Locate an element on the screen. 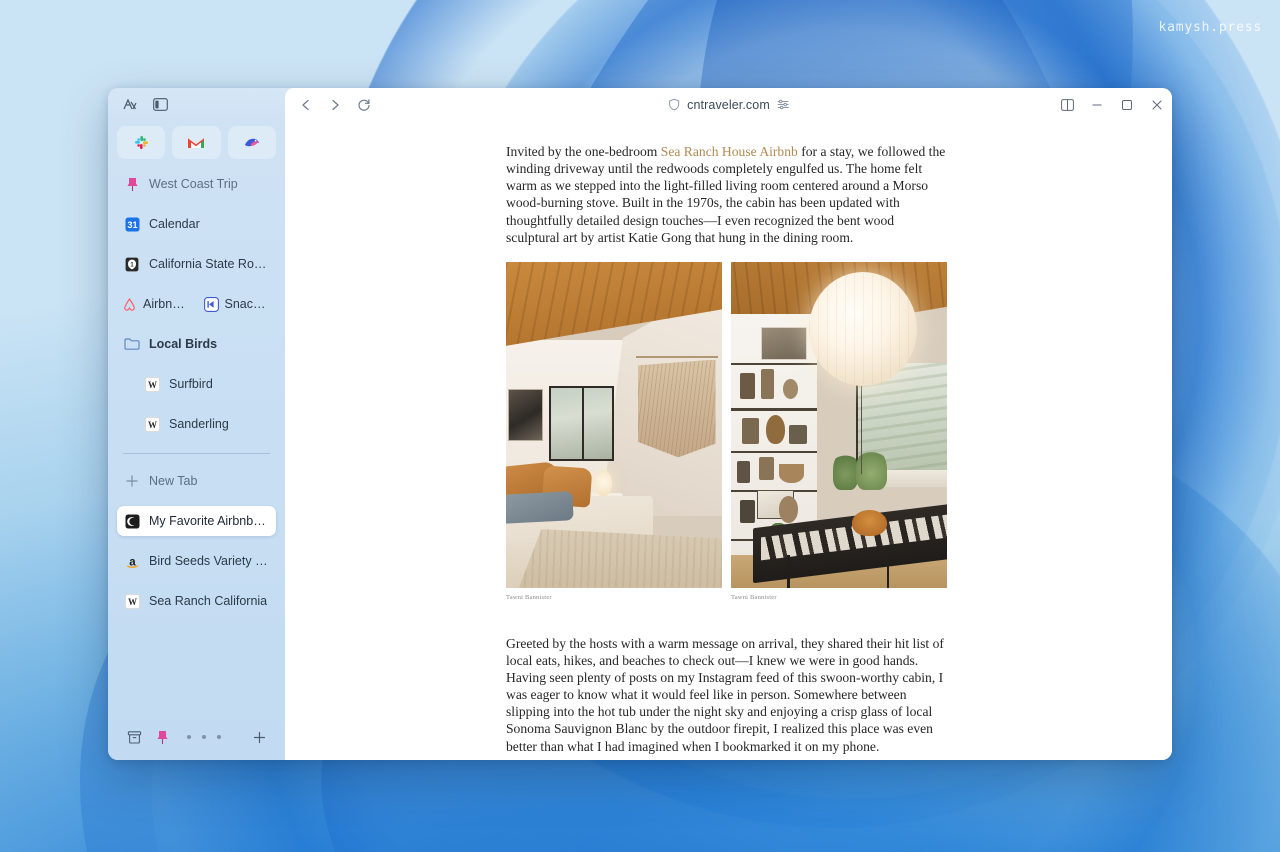 The height and width of the screenshot is (852, 1280). window-controls is located at coordinates (1112, 104).